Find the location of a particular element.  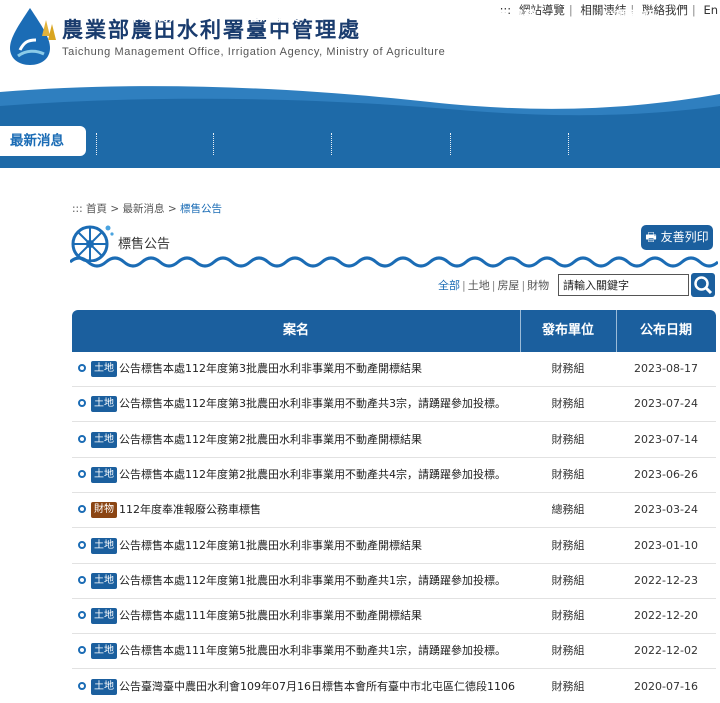

announcement-link: 公告標售本處112年度第2批農田水利非事業用不動產開標結果 is located at coordinates (319, 440).